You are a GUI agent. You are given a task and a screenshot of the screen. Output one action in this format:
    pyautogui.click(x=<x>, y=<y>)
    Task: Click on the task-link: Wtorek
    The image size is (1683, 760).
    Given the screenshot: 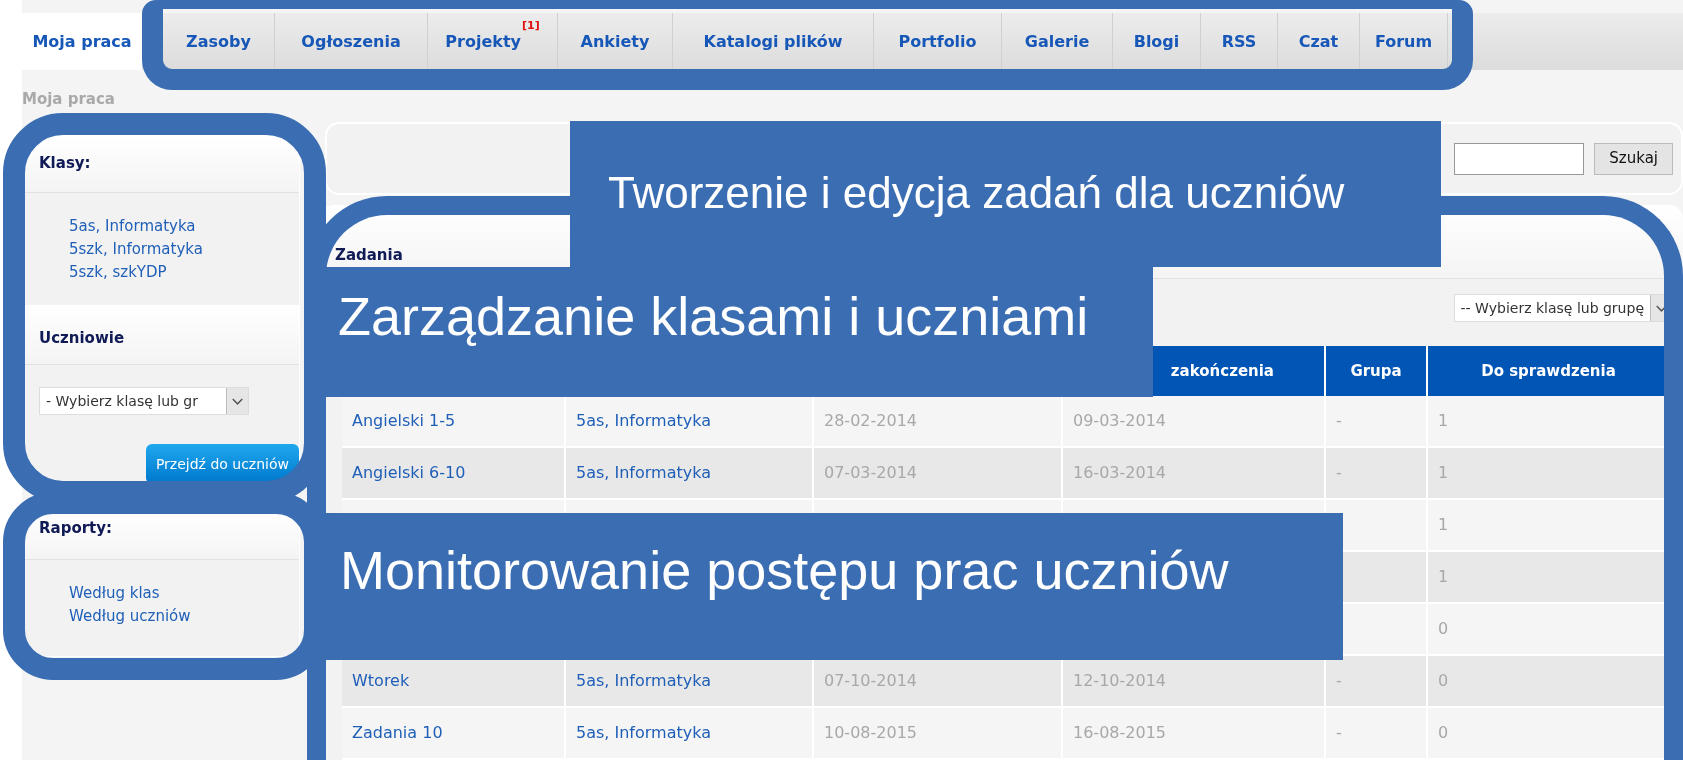 What is the action you would take?
    pyautogui.click(x=381, y=681)
    